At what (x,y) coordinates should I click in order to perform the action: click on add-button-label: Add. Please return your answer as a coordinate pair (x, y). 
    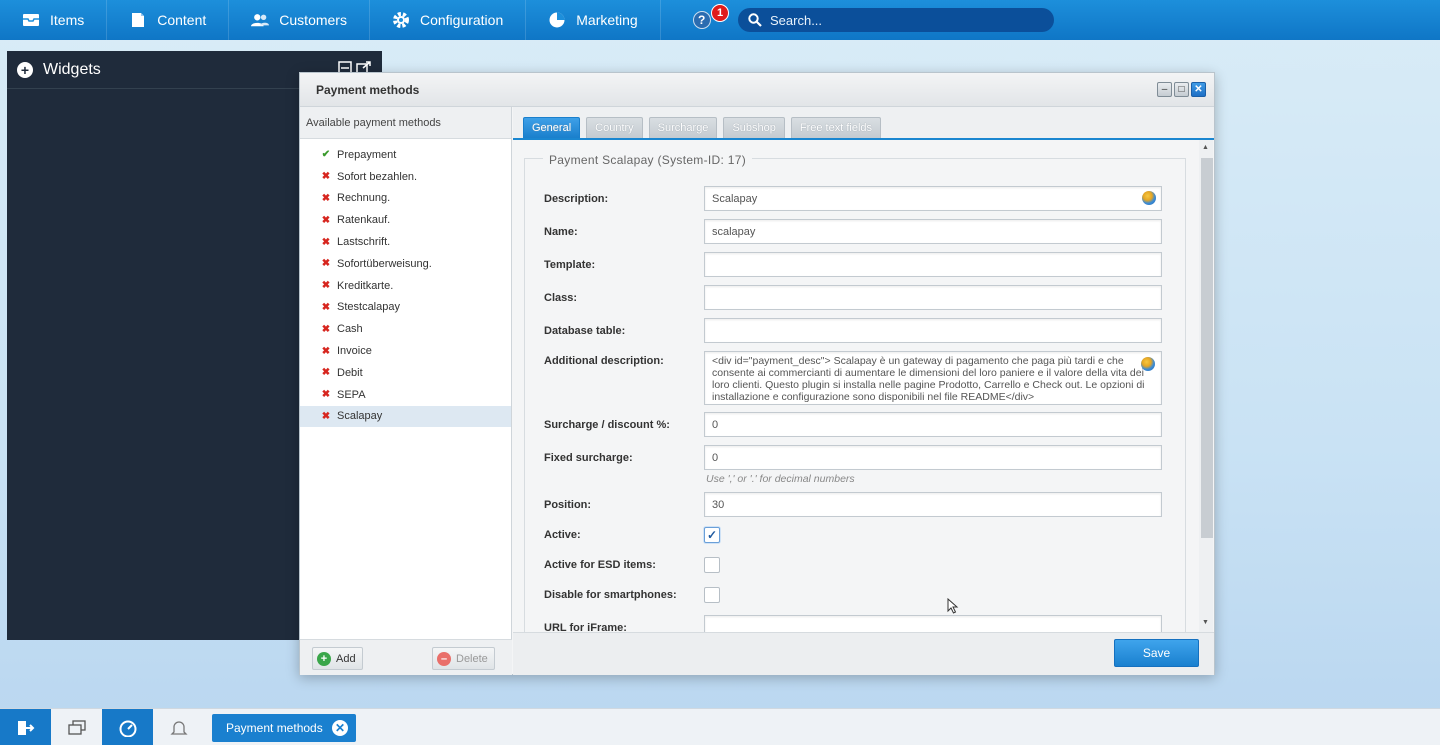
    Looking at the image, I should click on (346, 658).